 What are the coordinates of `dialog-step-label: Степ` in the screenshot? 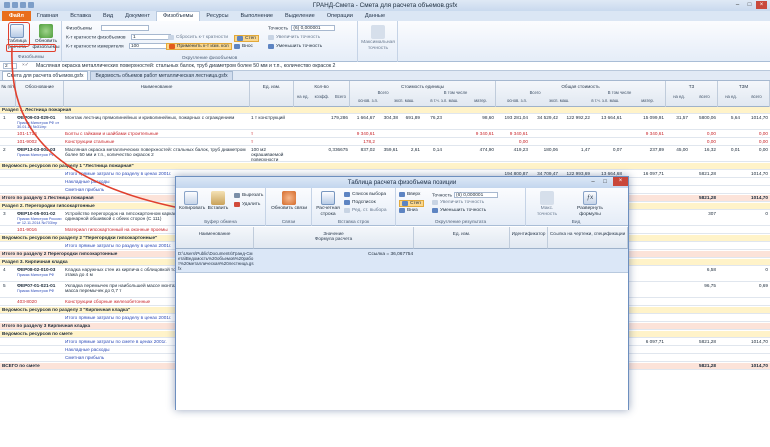 It's located at (415, 203).